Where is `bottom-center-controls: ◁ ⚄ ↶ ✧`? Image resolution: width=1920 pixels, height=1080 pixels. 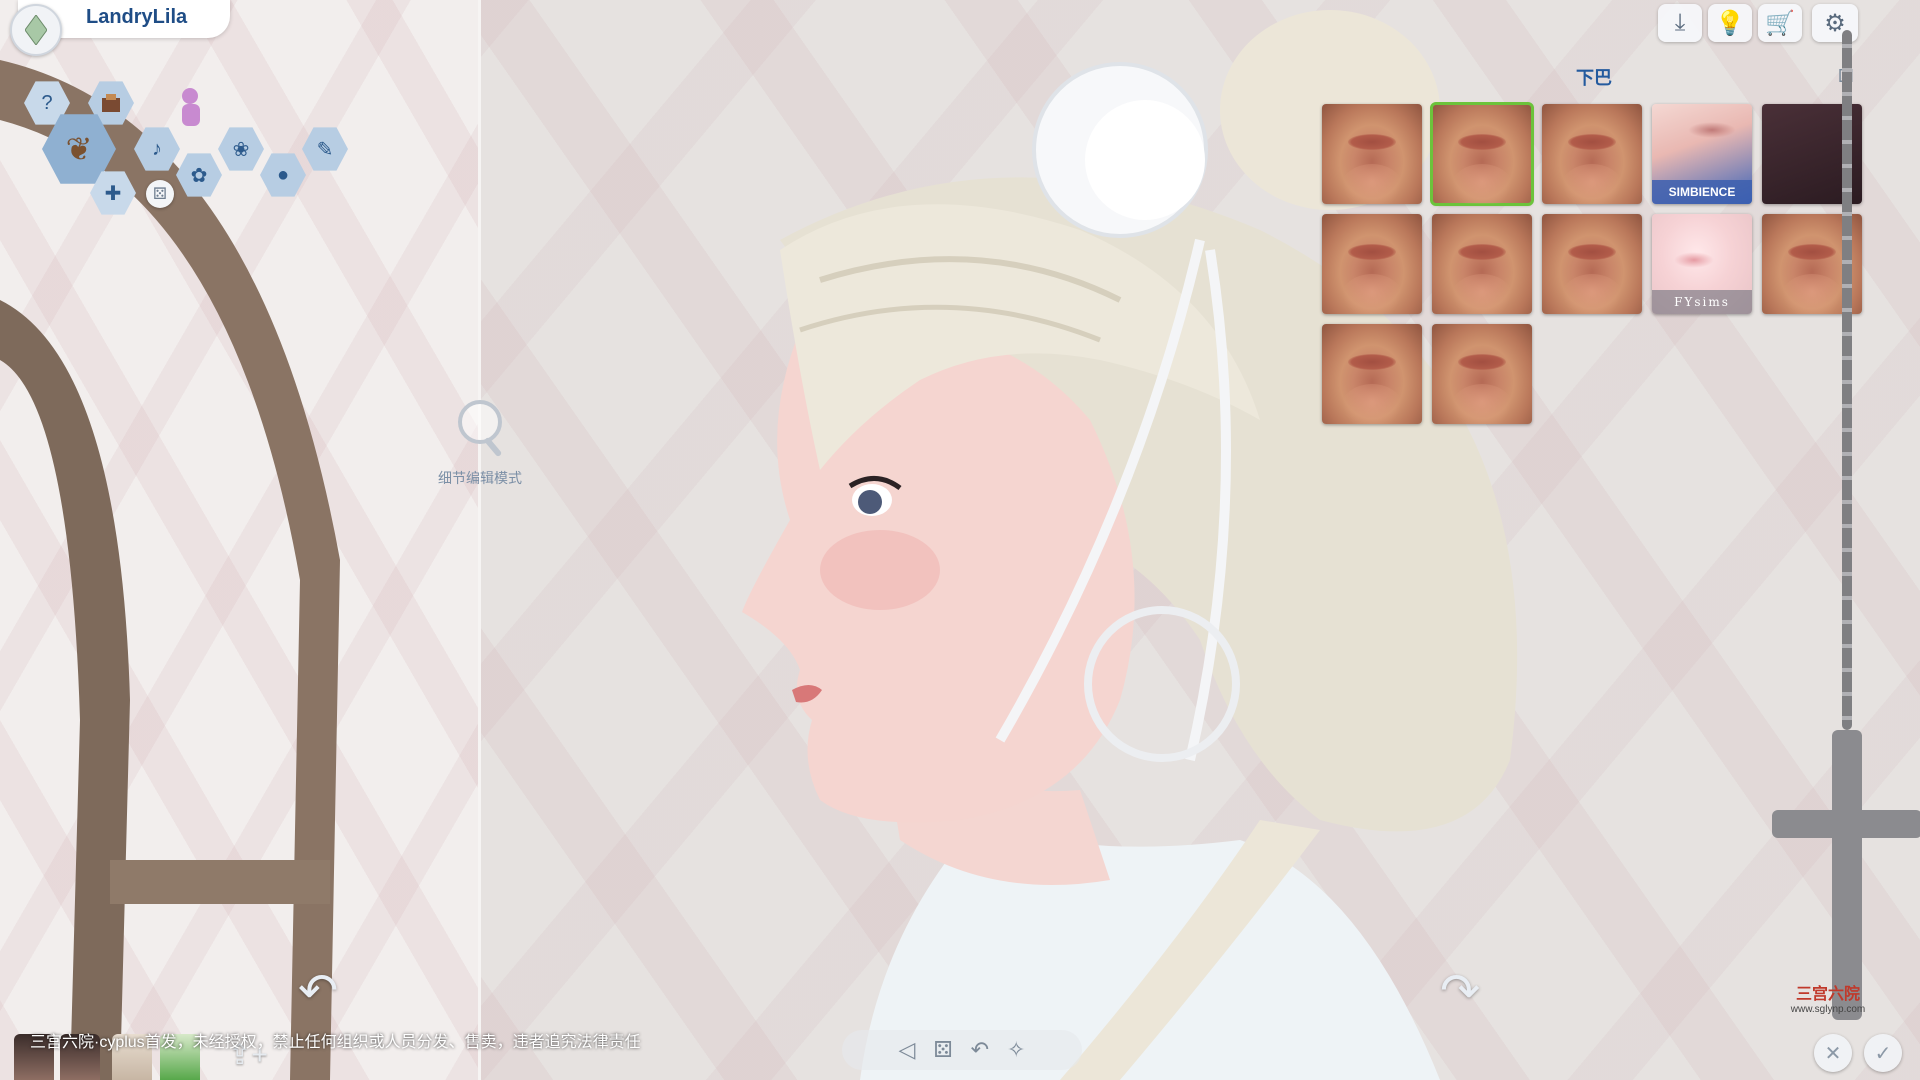
bottom-center-controls: ◁ ⚄ ↶ ✧ is located at coordinates (962, 1050).